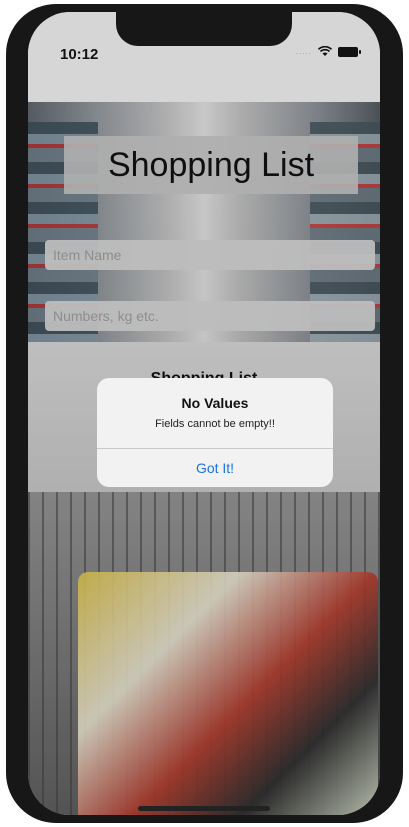  What do you see at coordinates (204, 29) in the screenshot?
I see `notch` at bounding box center [204, 29].